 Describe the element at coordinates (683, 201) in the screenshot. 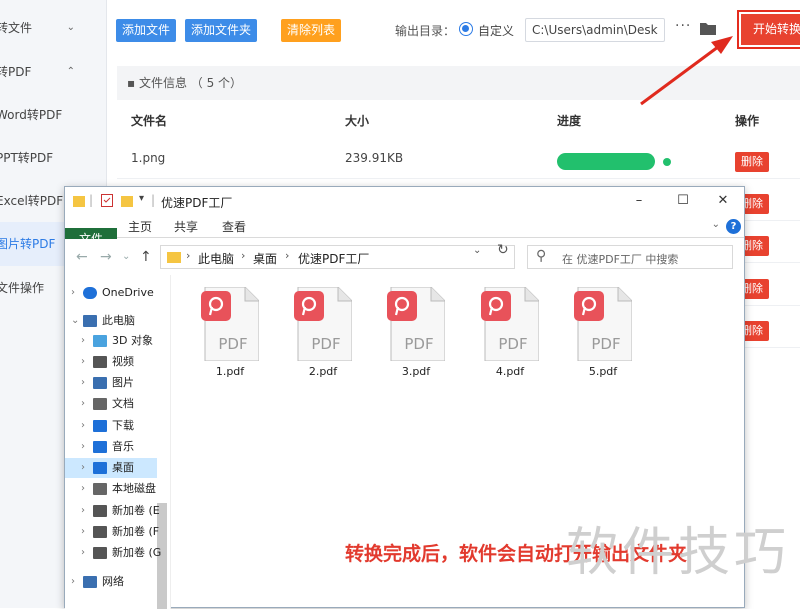

I see `maximize-icon: ☐` at that location.